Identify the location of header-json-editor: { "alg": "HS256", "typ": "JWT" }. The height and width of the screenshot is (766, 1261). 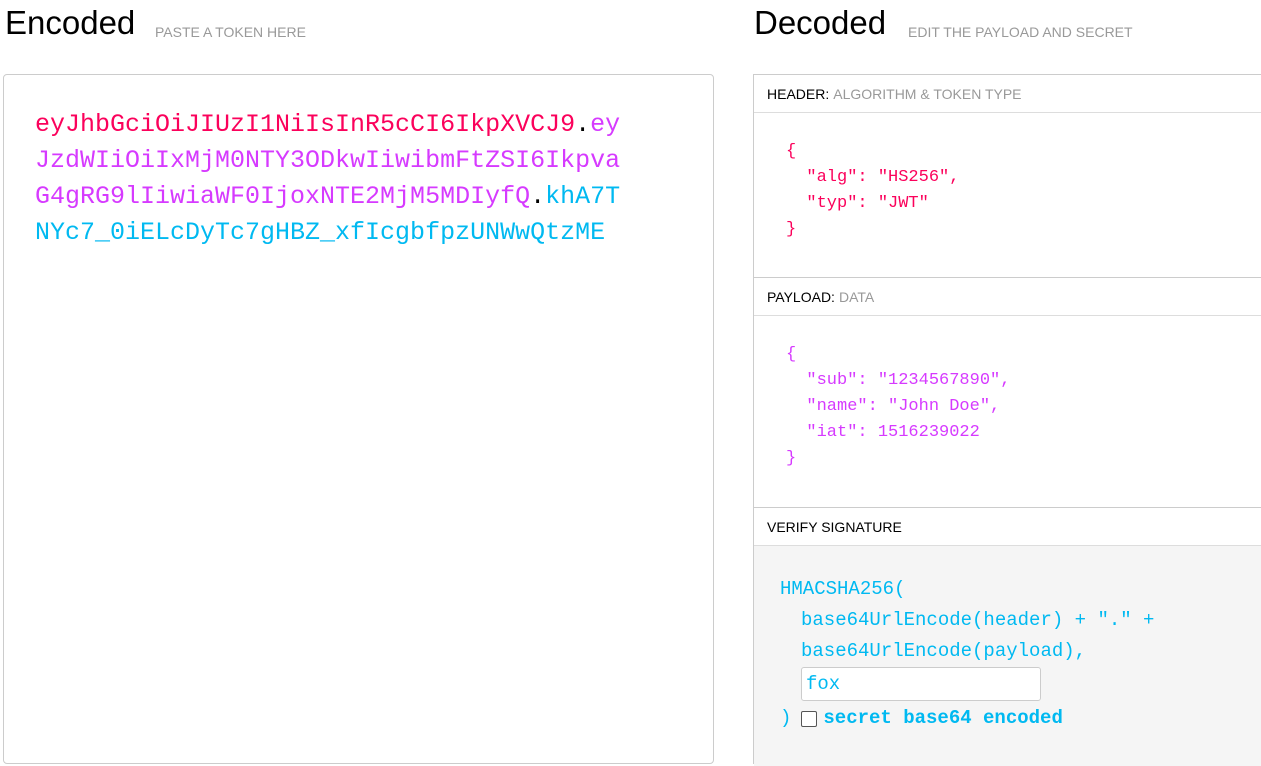
(1007, 195).